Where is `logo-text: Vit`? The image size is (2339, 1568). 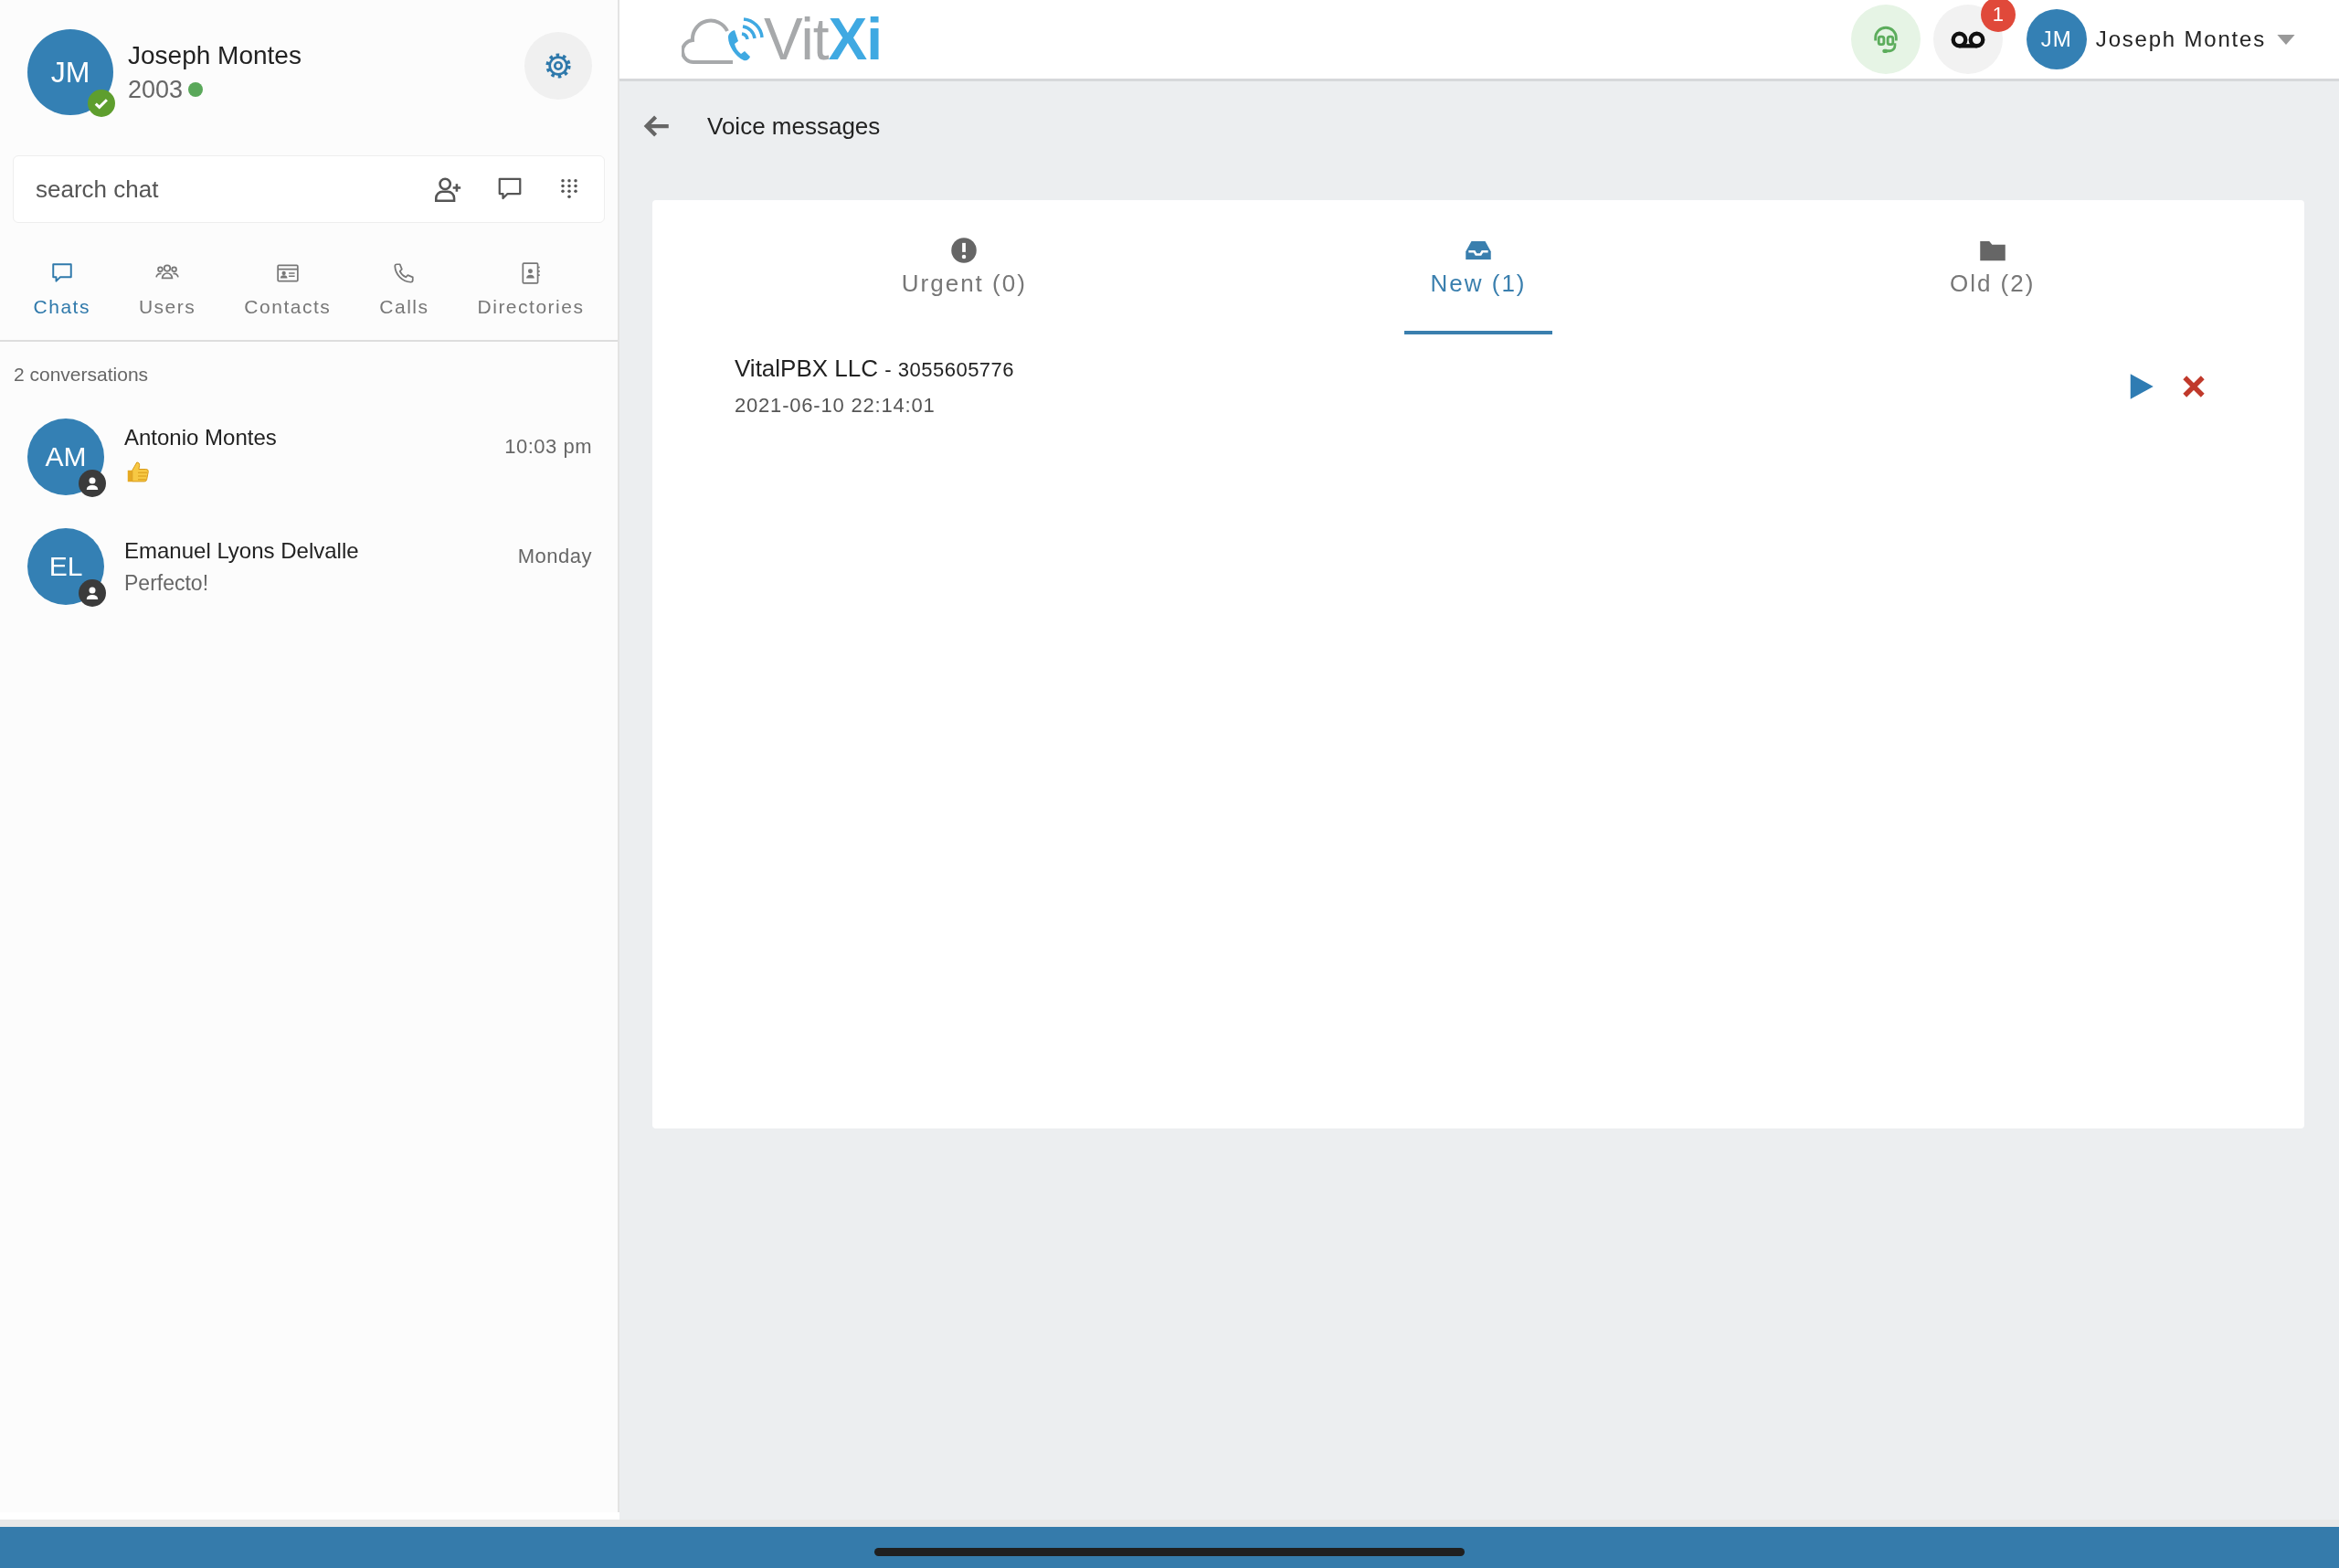
logo-text: Vit is located at coordinates (797, 40).